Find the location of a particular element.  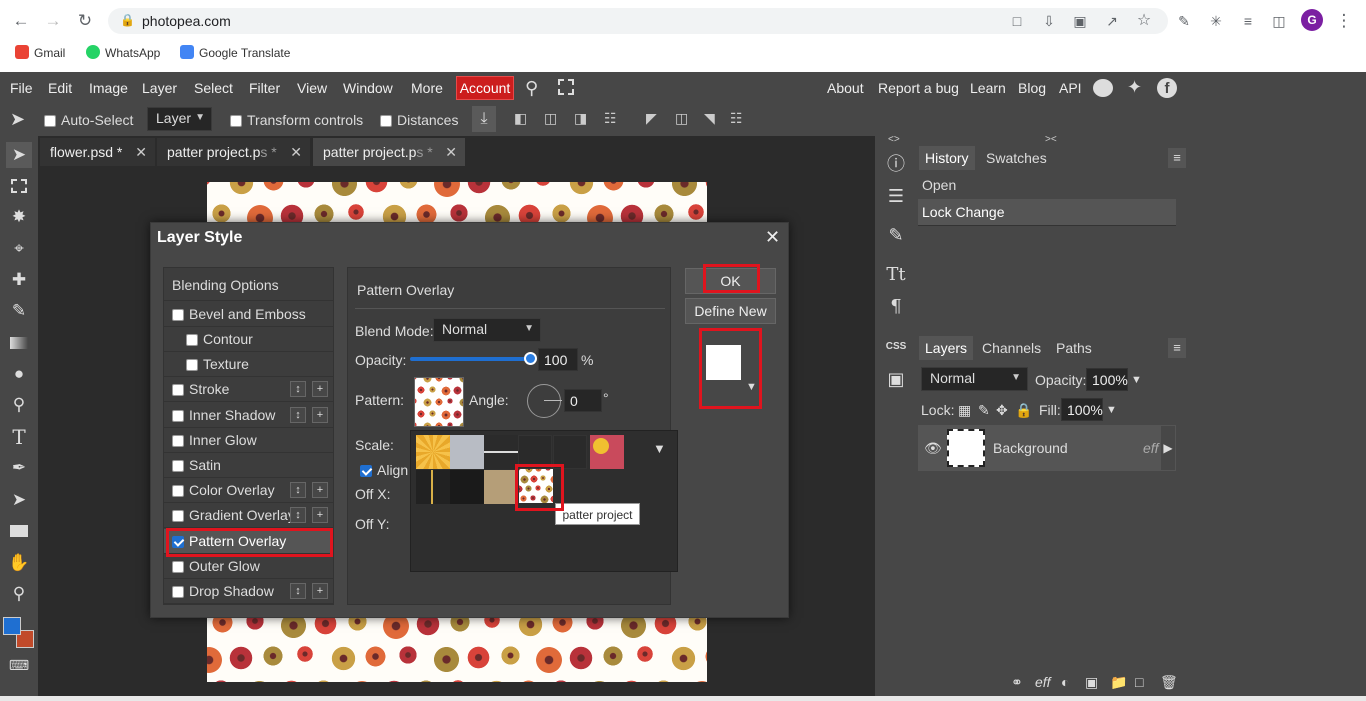

lock-transparent-icon: ▦ is located at coordinates (964, 410).